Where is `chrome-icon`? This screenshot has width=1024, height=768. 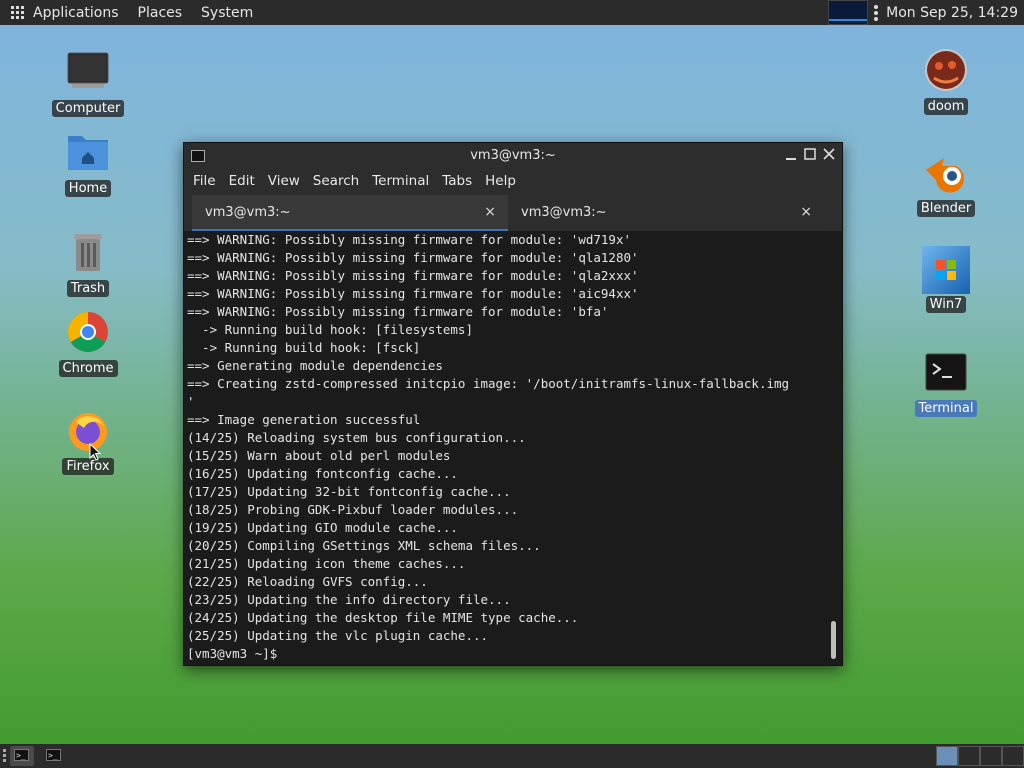 chrome-icon is located at coordinates (88, 334).